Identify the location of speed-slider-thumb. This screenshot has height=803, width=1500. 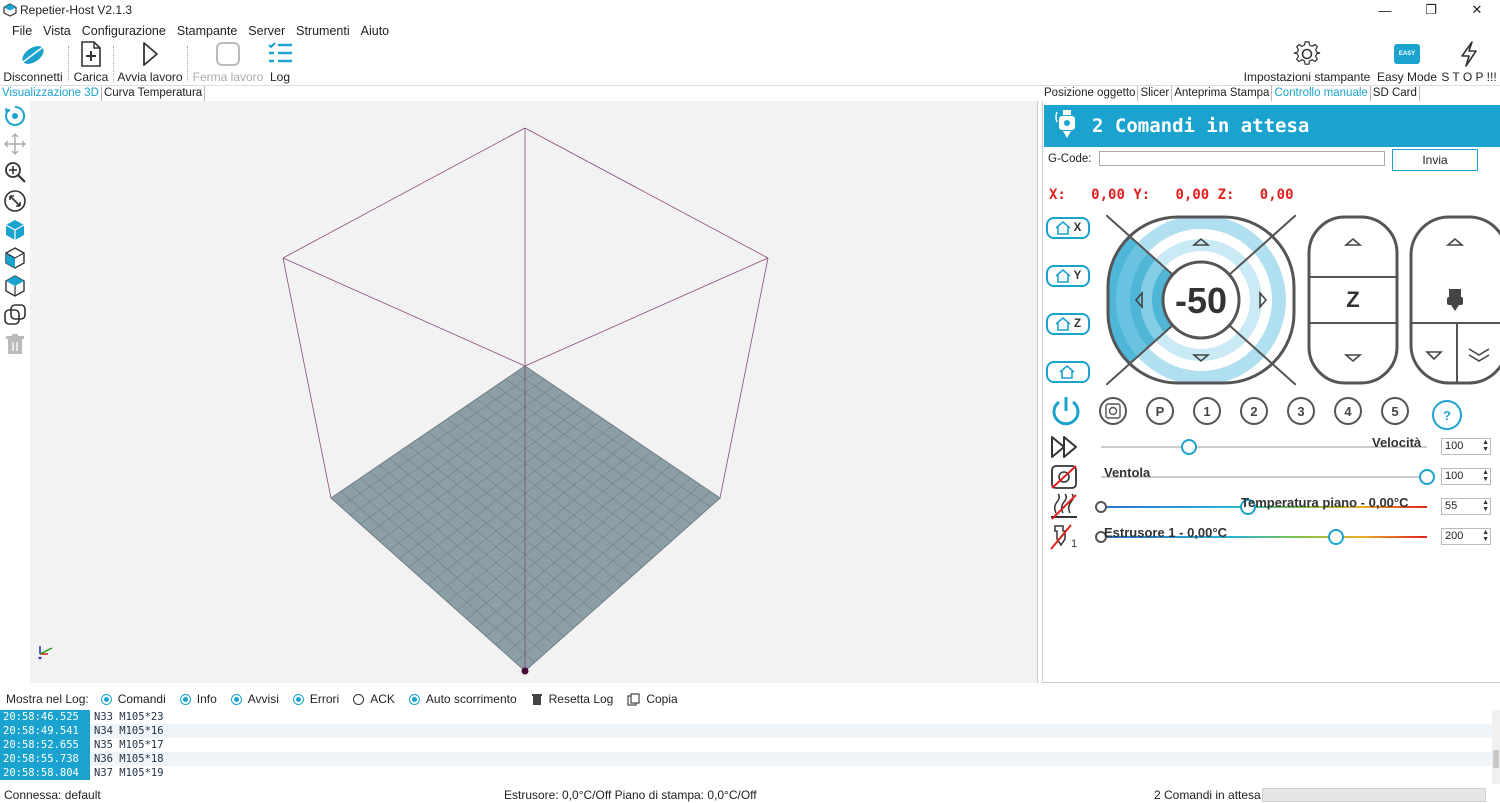
(1189, 447).